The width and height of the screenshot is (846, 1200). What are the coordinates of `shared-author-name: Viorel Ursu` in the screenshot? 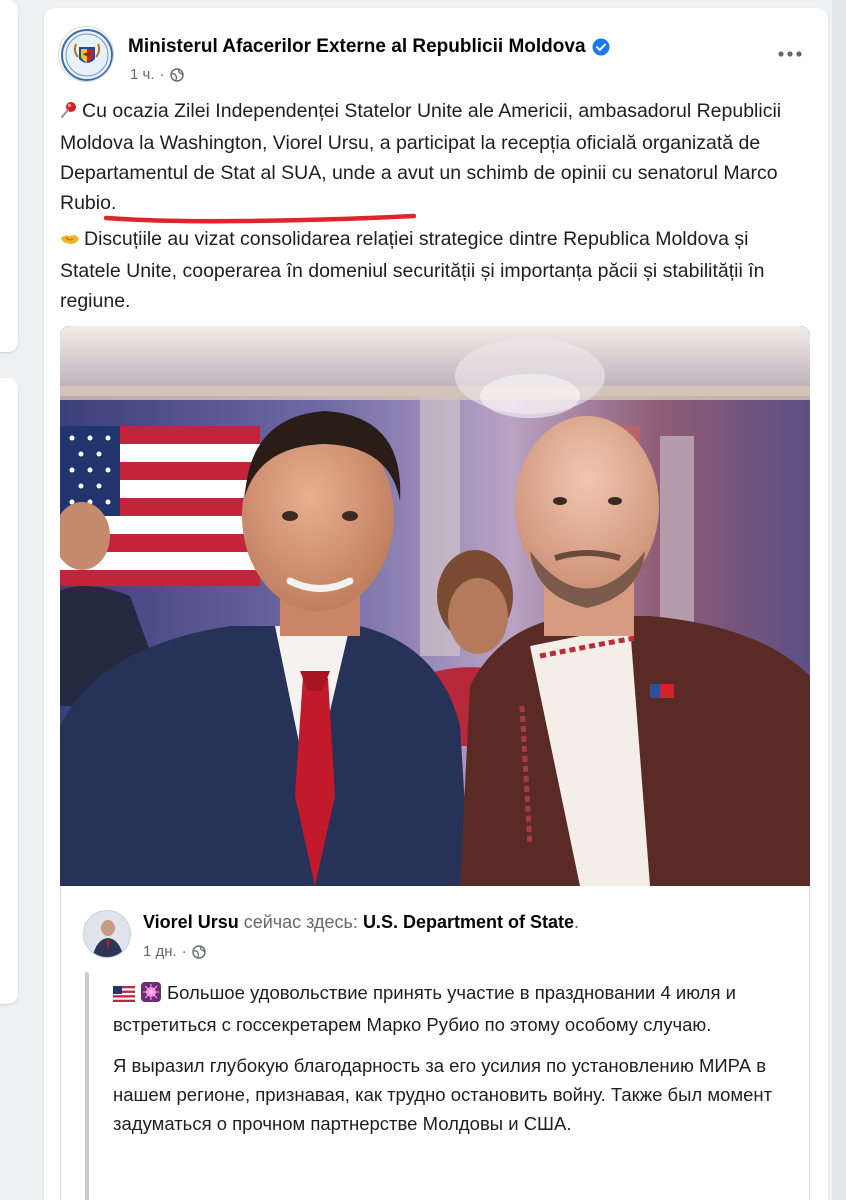 It's located at (191, 922).